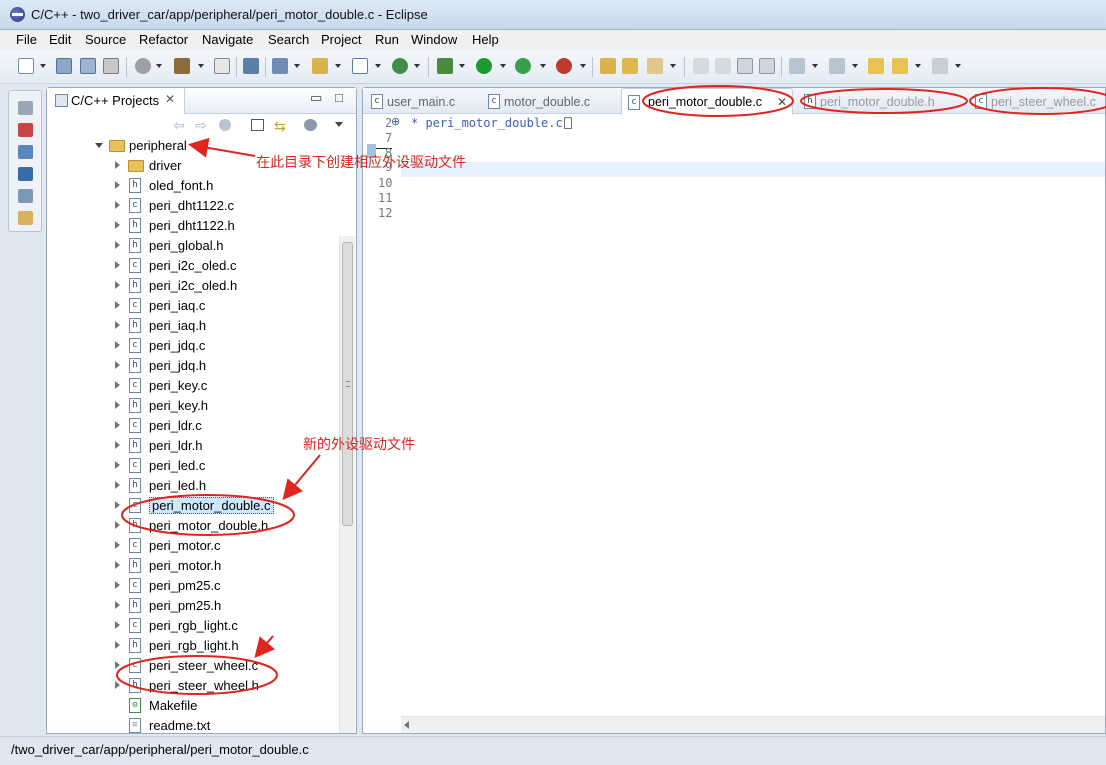 This screenshot has height=765, width=1106. What do you see at coordinates (26, 66) in the screenshot?
I see `new-icon` at bounding box center [26, 66].